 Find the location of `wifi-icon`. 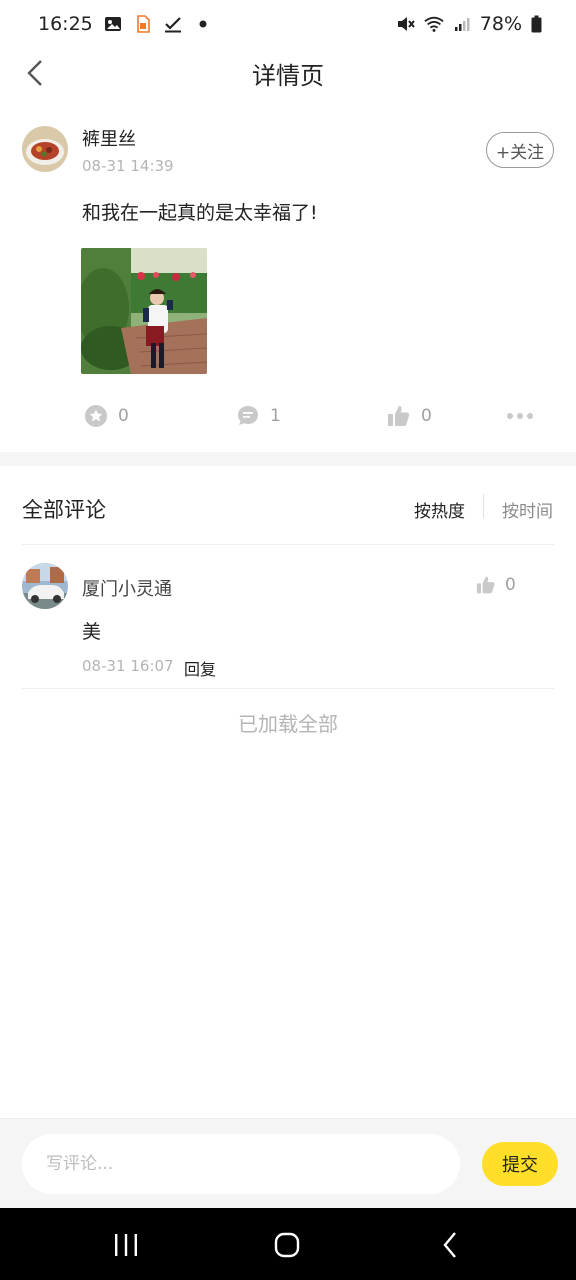

wifi-icon is located at coordinates (434, 24).